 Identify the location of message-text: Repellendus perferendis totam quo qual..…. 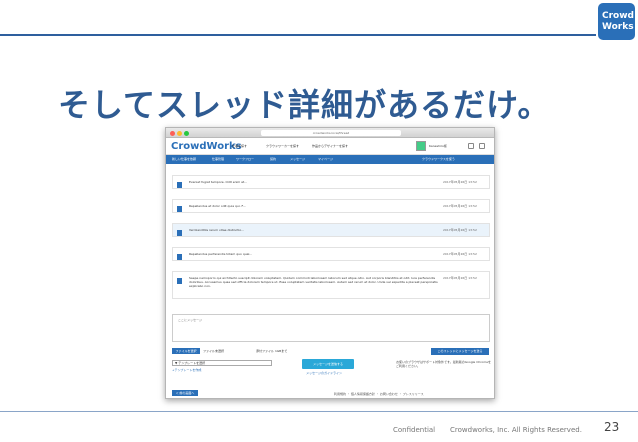
(221, 254).